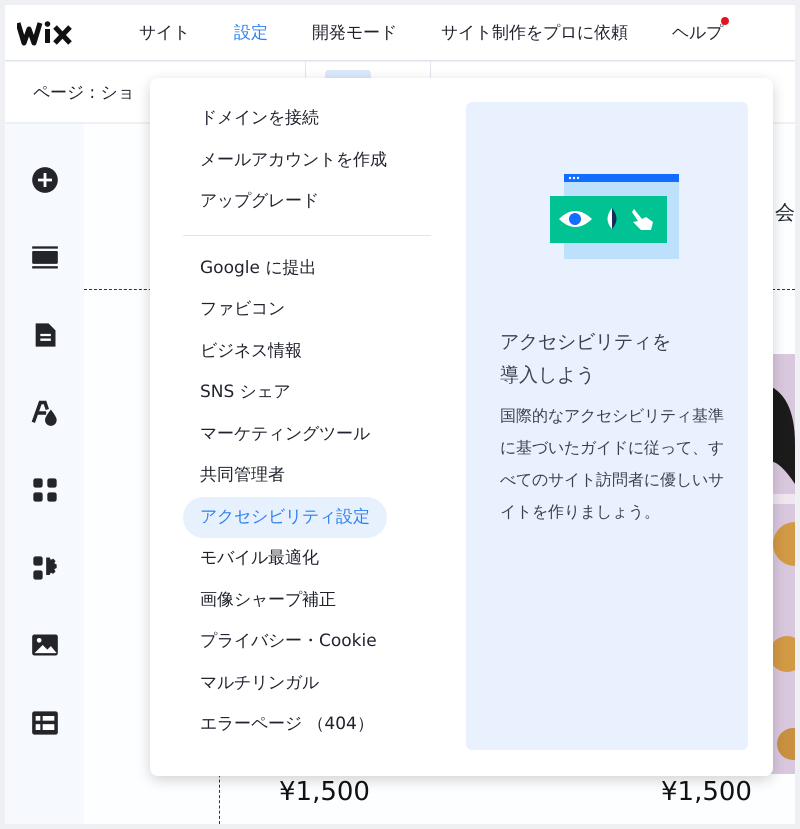  I want to click on gear-blocks-icon, so click(44, 568).